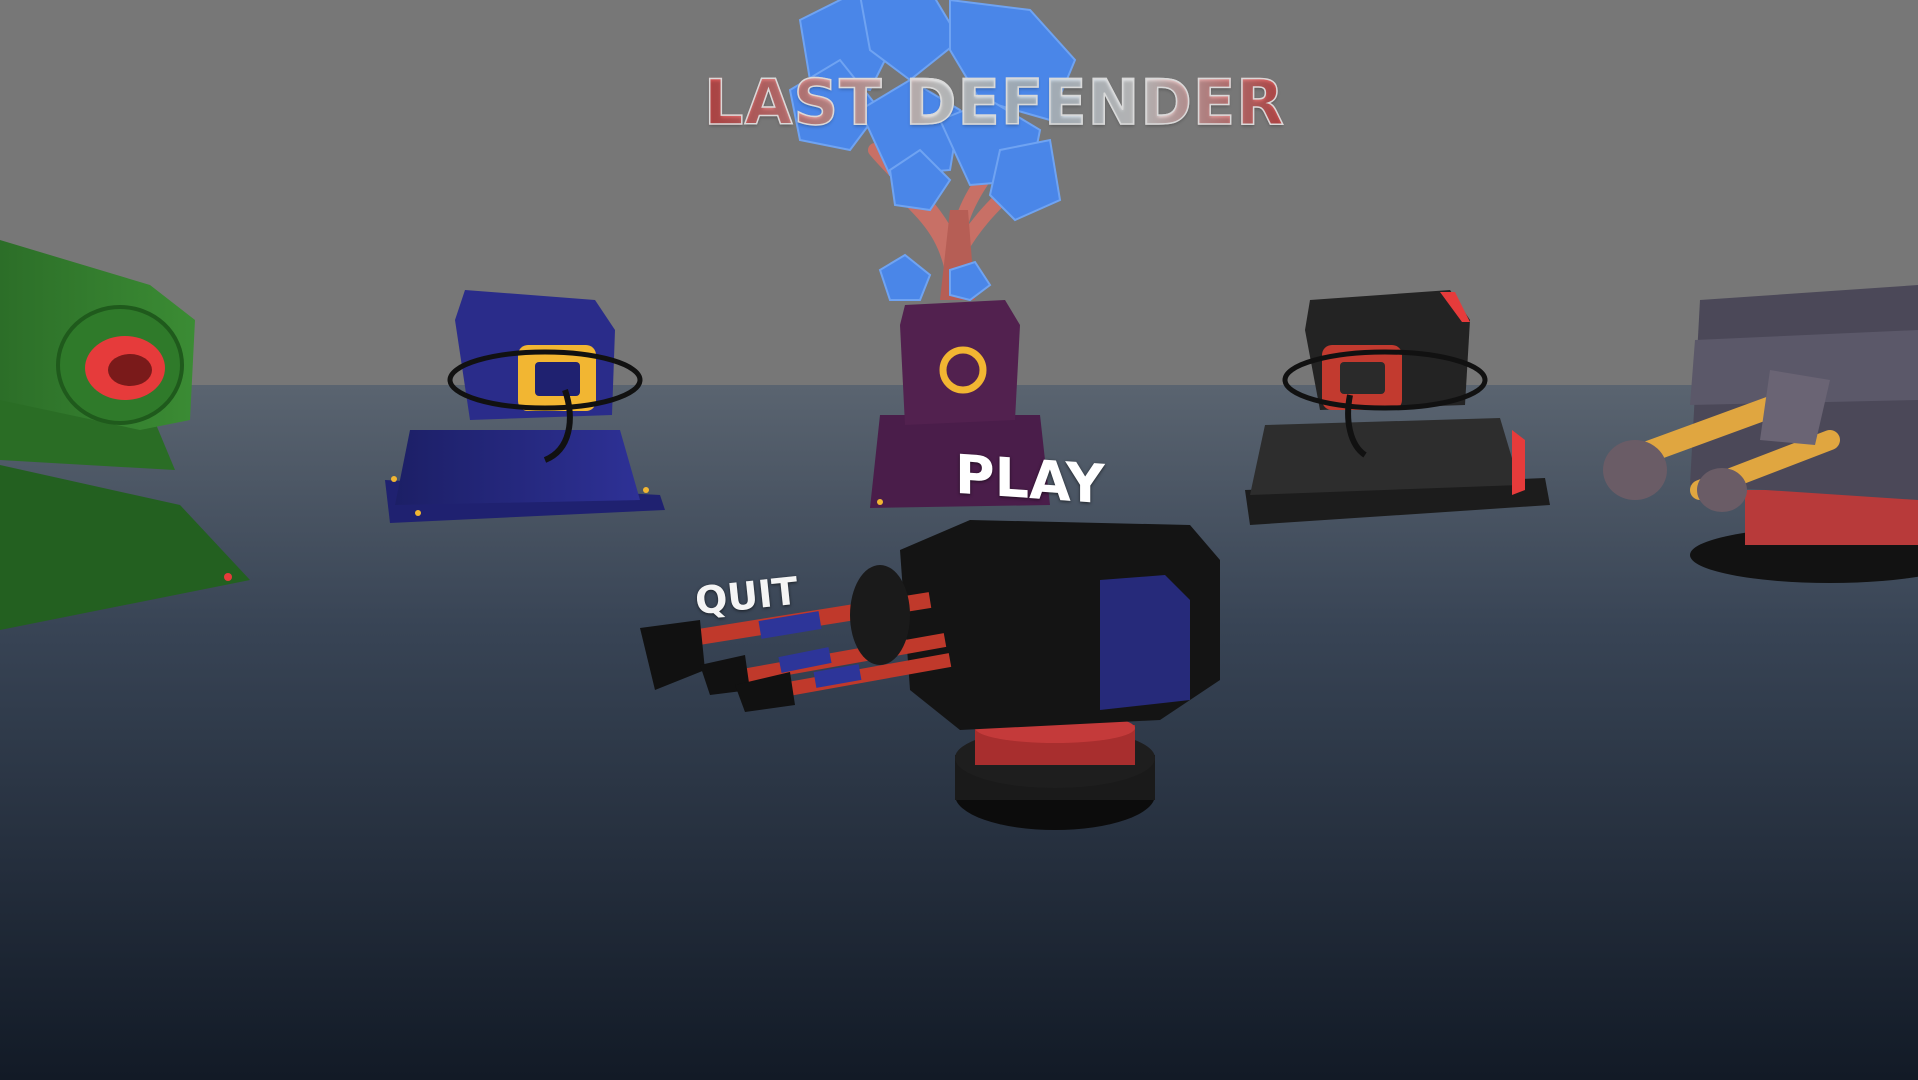  Describe the element at coordinates (994, 102) in the screenshot. I see `game-title: LAST DEFENDER` at that location.